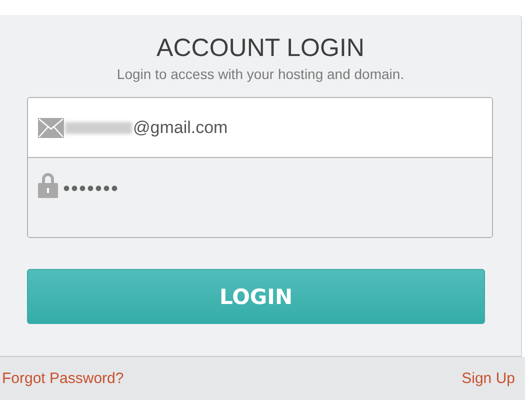 The height and width of the screenshot is (403, 527). Describe the element at coordinates (260, 74) in the screenshot. I see `login-subtitle: Login to access with your hosting and domain.` at that location.